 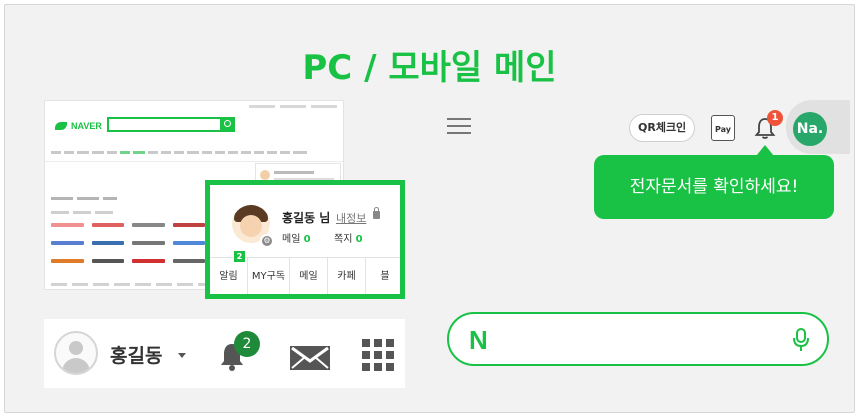 What do you see at coordinates (385, 276) in the screenshot?
I see `tab-blog: 블` at bounding box center [385, 276].